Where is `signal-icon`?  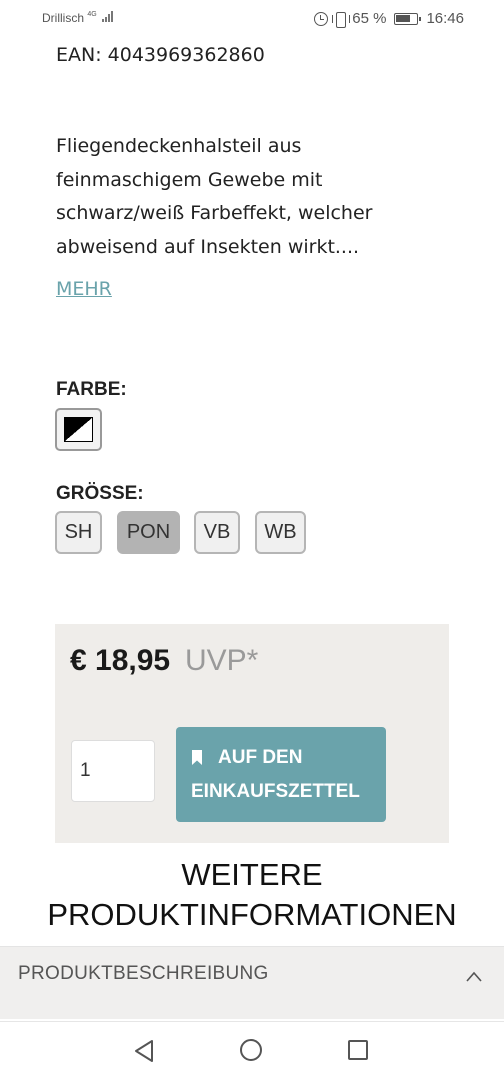 signal-icon is located at coordinates (108, 18).